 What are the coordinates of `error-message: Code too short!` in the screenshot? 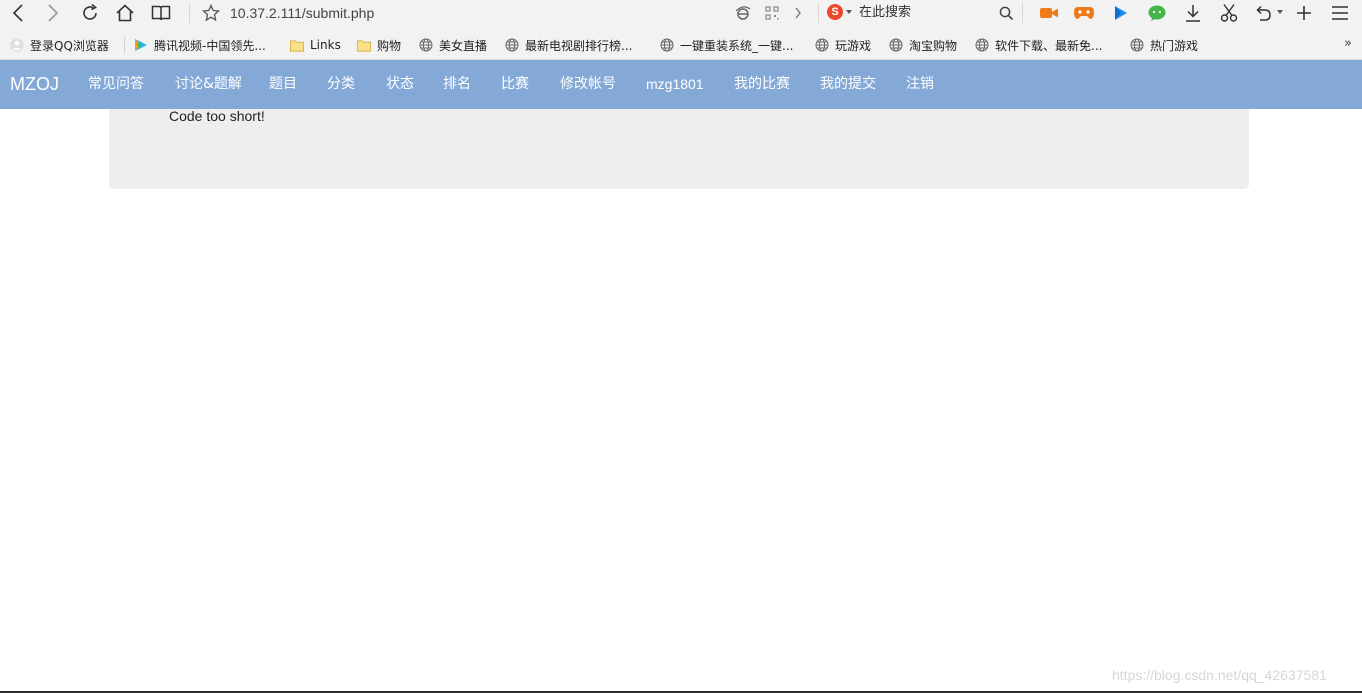 It's located at (217, 116).